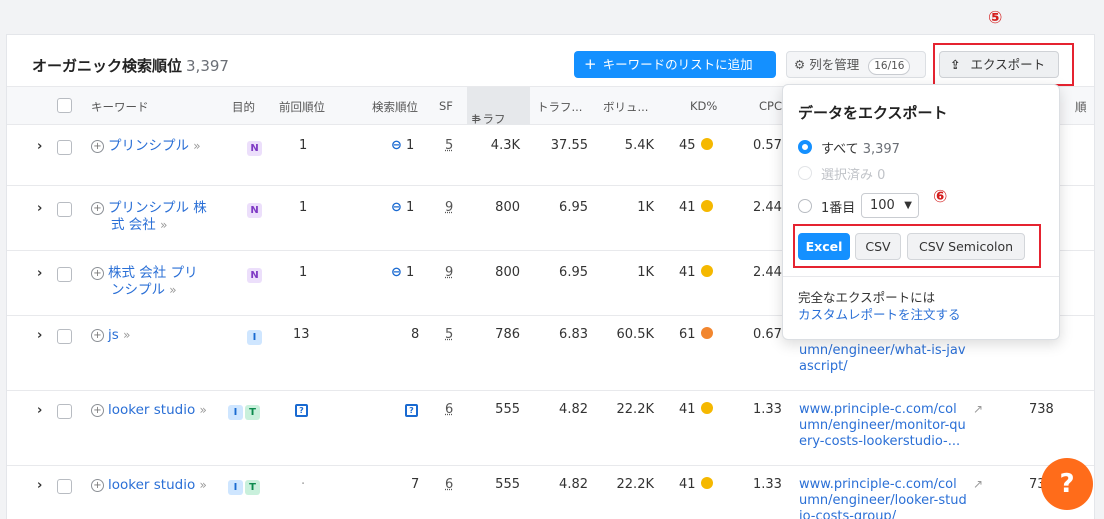 This screenshot has height=519, width=1104. What do you see at coordinates (301, 334) in the screenshot?
I see `prev-position: 13` at bounding box center [301, 334].